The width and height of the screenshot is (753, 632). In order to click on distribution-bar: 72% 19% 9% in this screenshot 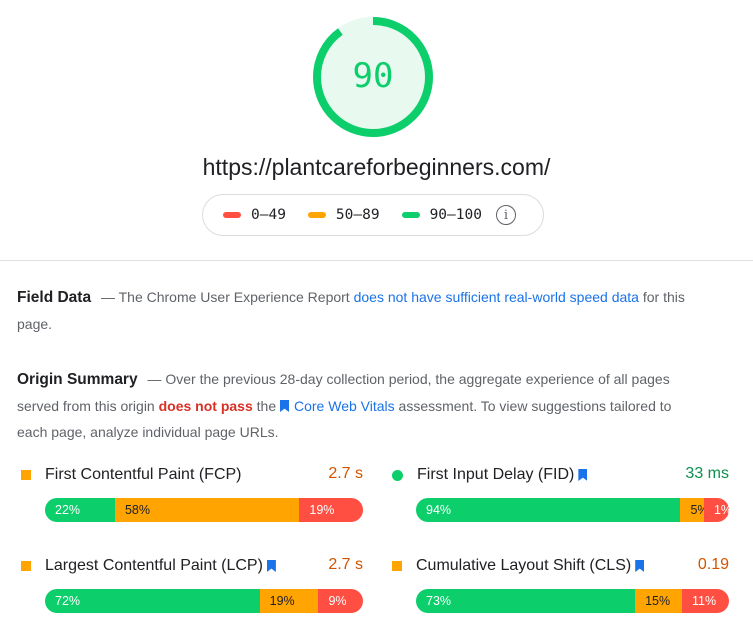, I will do `click(204, 601)`.